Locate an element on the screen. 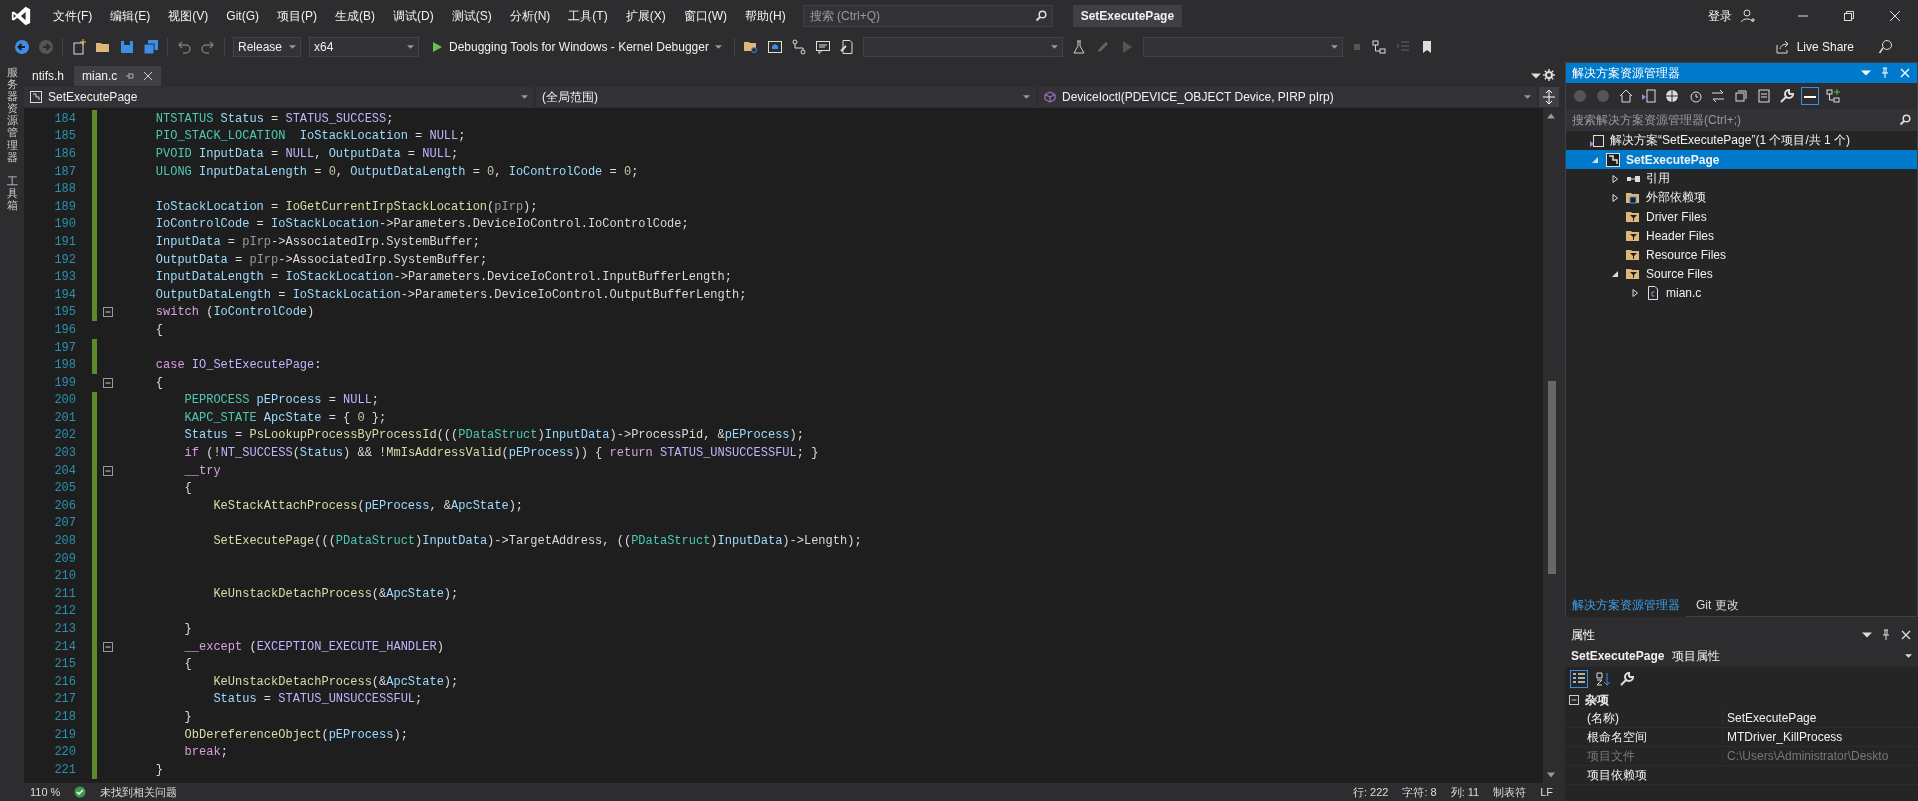  project-dropdown: SetExecutePage is located at coordinates (279, 97).